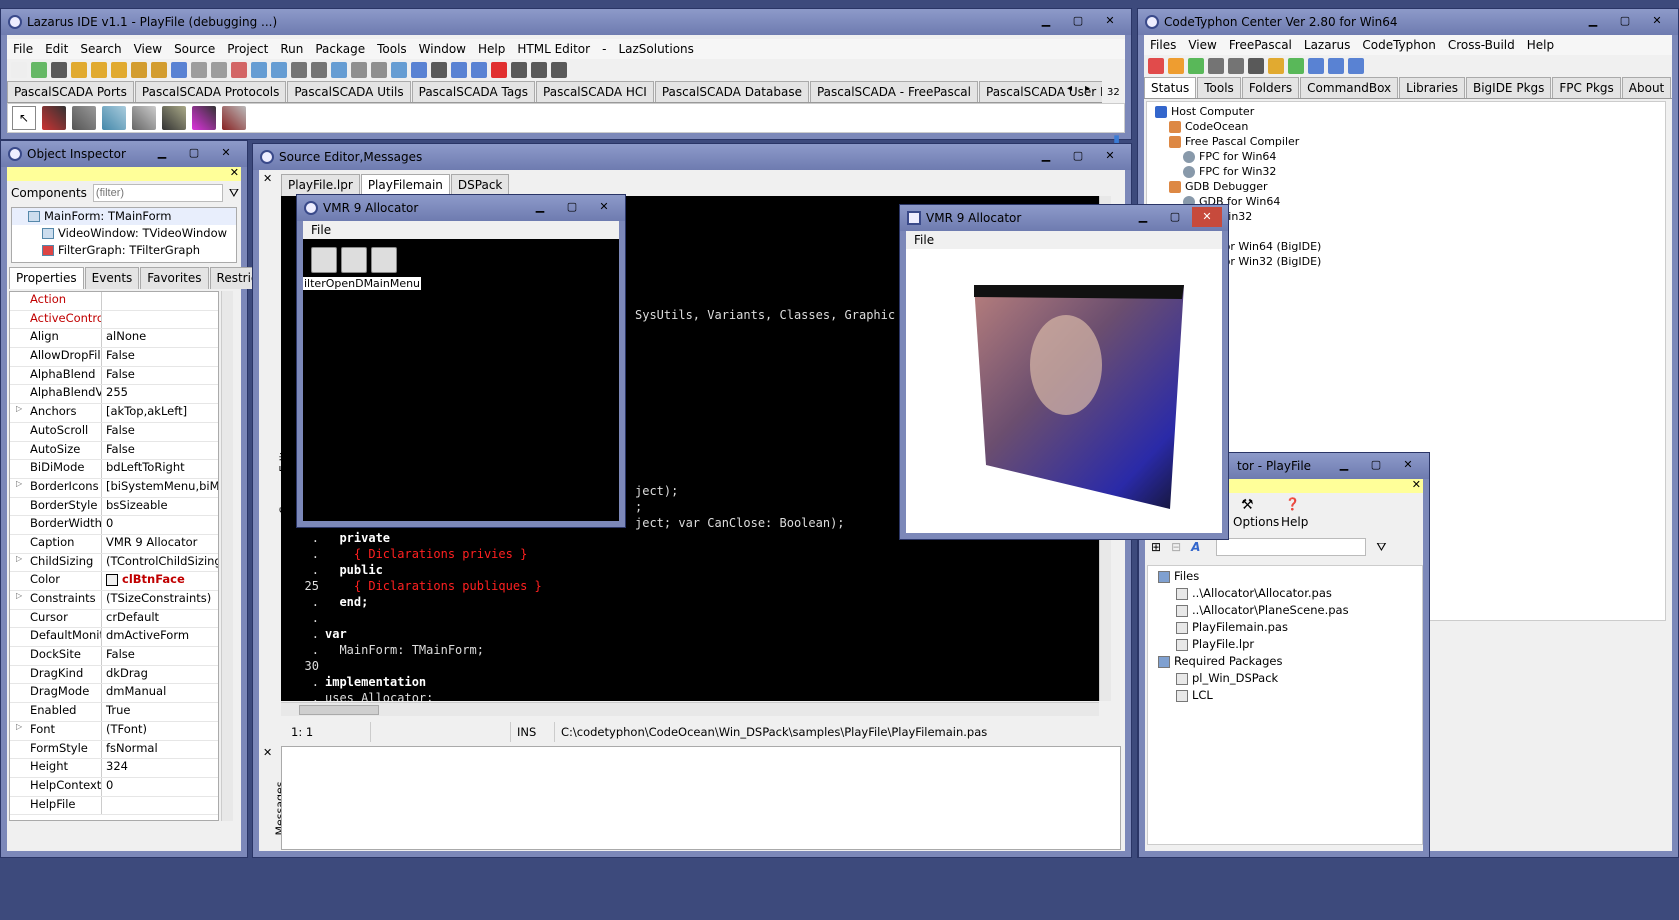 This screenshot has width=1679, height=920. What do you see at coordinates (99, 70) in the screenshot?
I see `toolbar-tool-4-icon` at bounding box center [99, 70].